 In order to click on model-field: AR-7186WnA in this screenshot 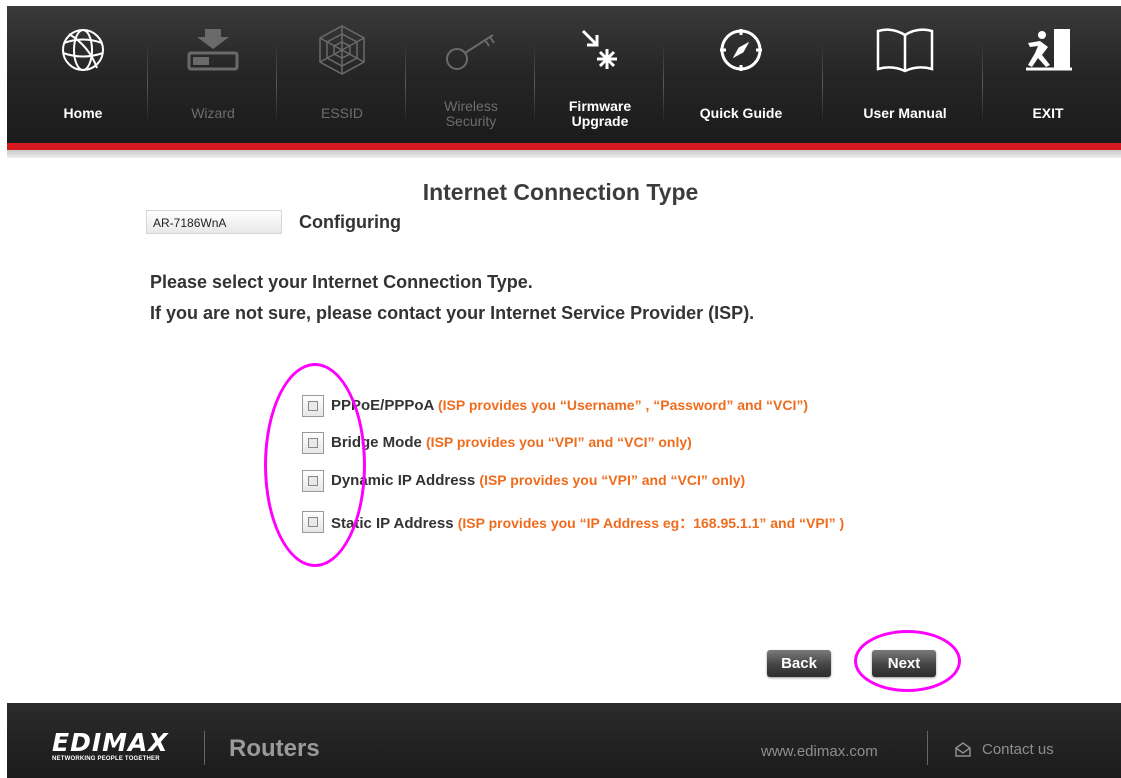, I will do `click(214, 222)`.